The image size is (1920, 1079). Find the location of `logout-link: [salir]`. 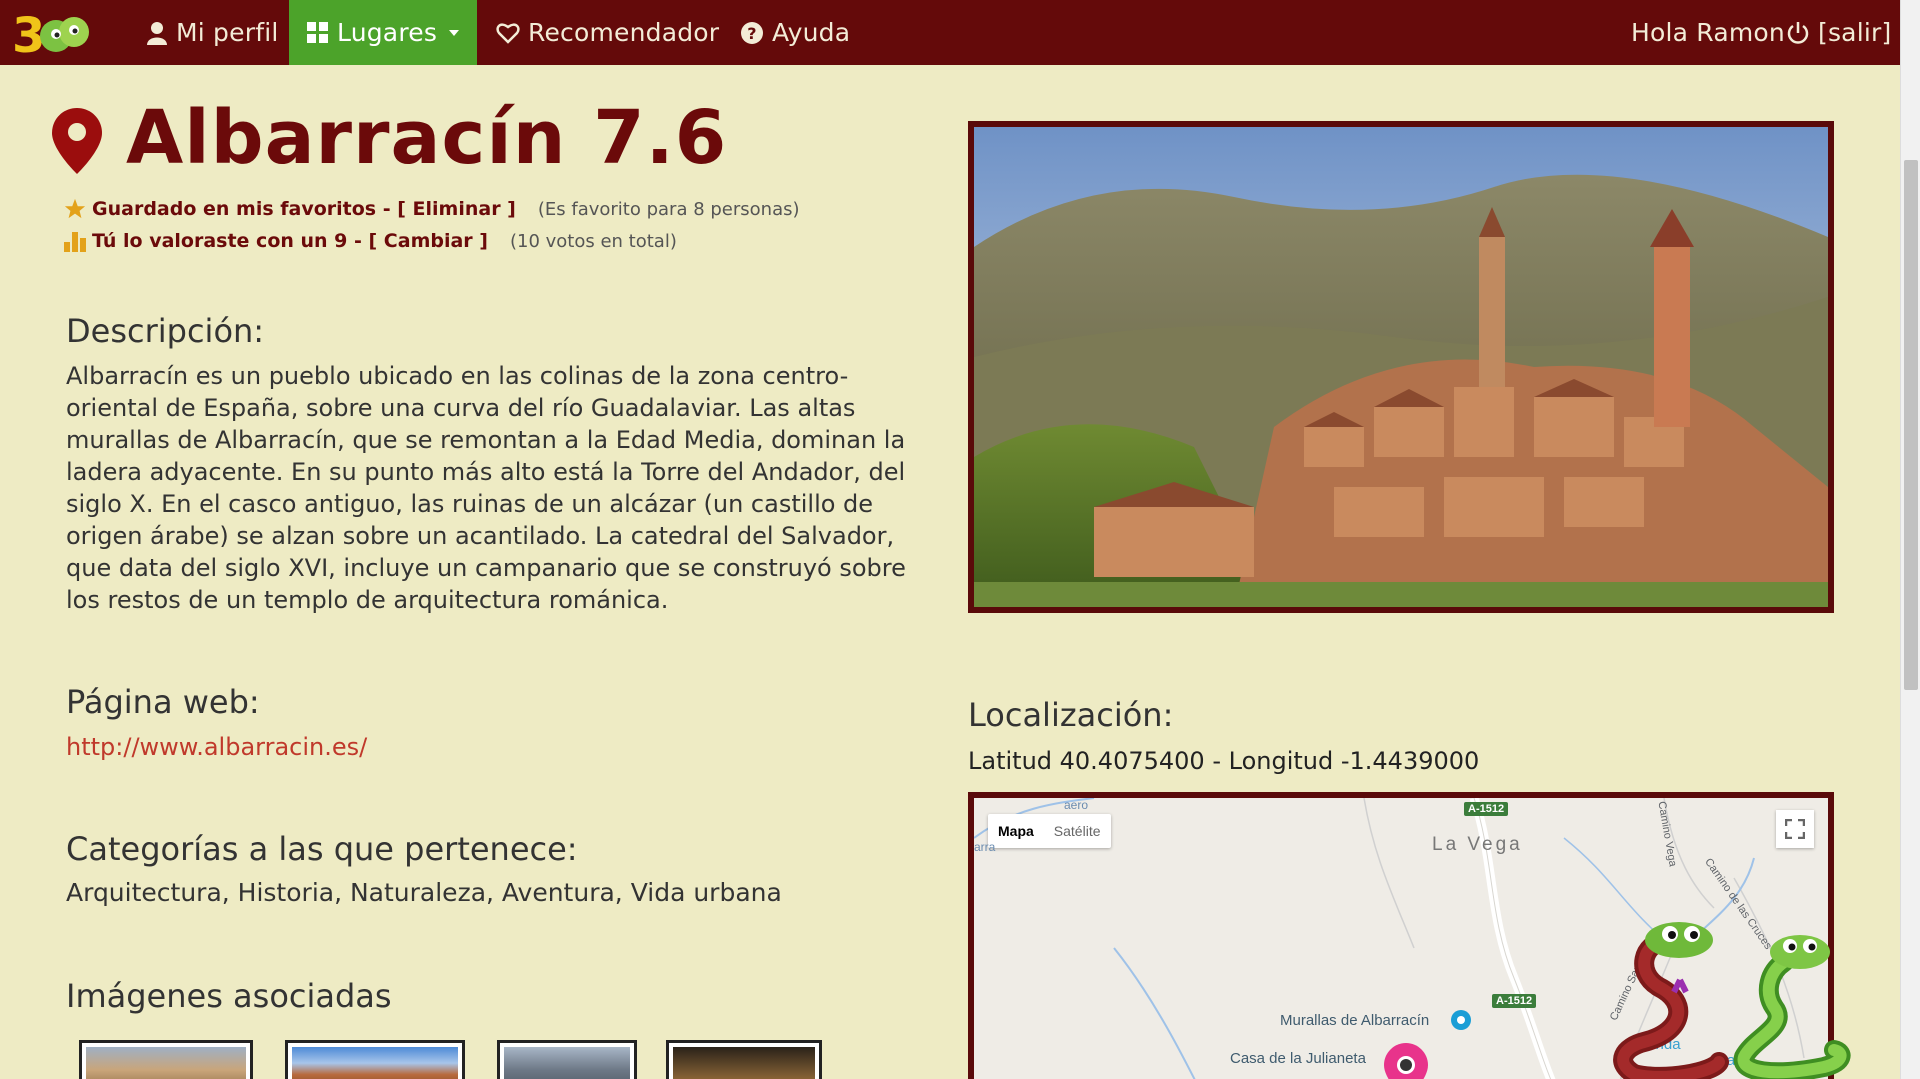

logout-link: [salir] is located at coordinates (1838, 32).